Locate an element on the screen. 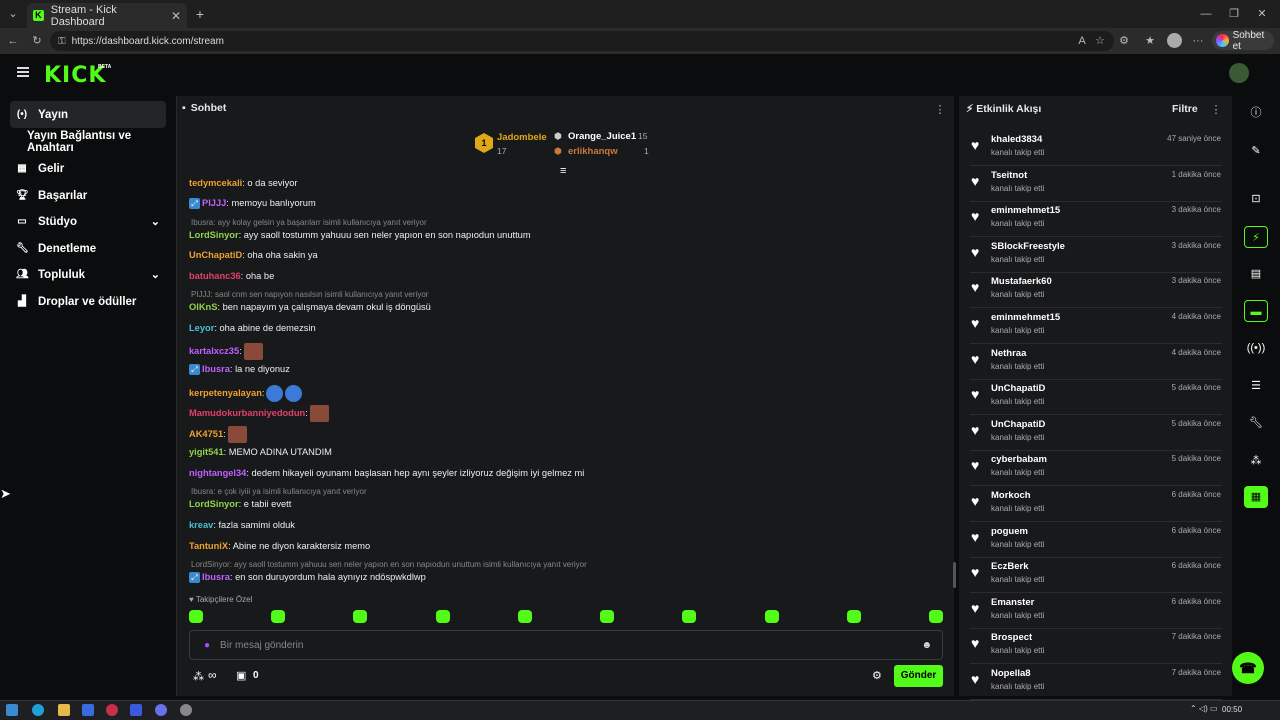 This screenshot has height=720, width=1280. app-icon is located at coordinates (88, 710).